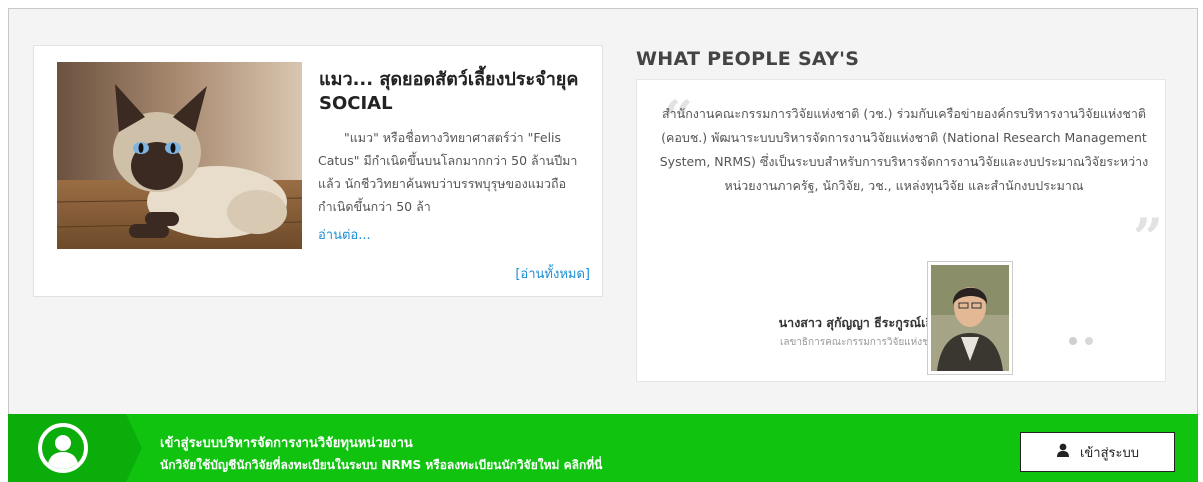 The height and width of the screenshot is (482, 1203). Describe the element at coordinates (1109, 453) in the screenshot. I see `login-button-label: เข้าสู่ระบบ` at that location.